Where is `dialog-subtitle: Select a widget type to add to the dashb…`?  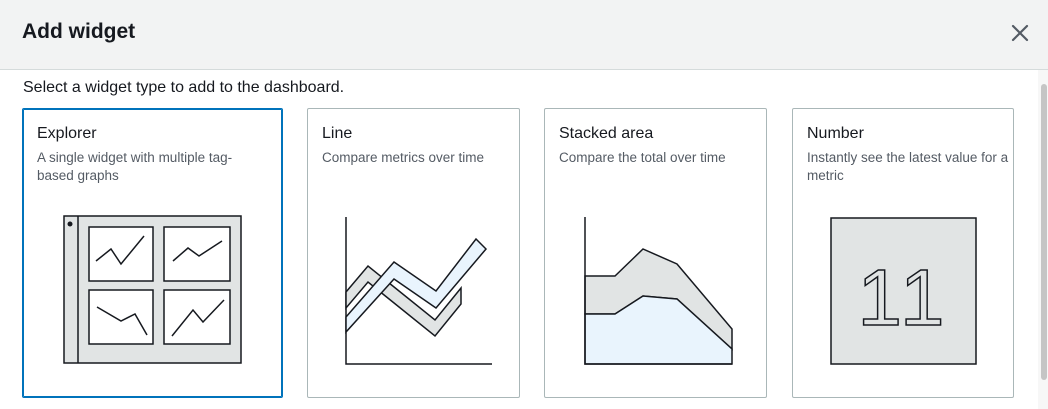
dialog-subtitle: Select a widget type to add to the dashb… is located at coordinates (184, 87).